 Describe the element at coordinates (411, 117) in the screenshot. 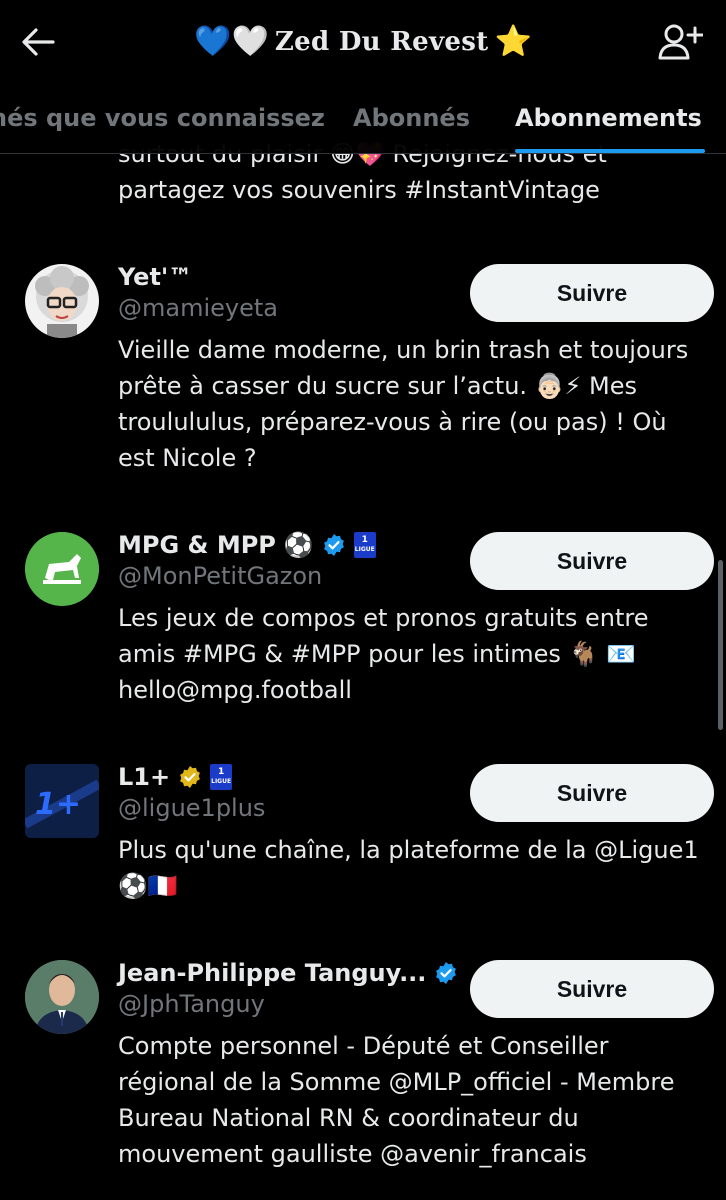

I see `tab-followers: Abonnés` at that location.